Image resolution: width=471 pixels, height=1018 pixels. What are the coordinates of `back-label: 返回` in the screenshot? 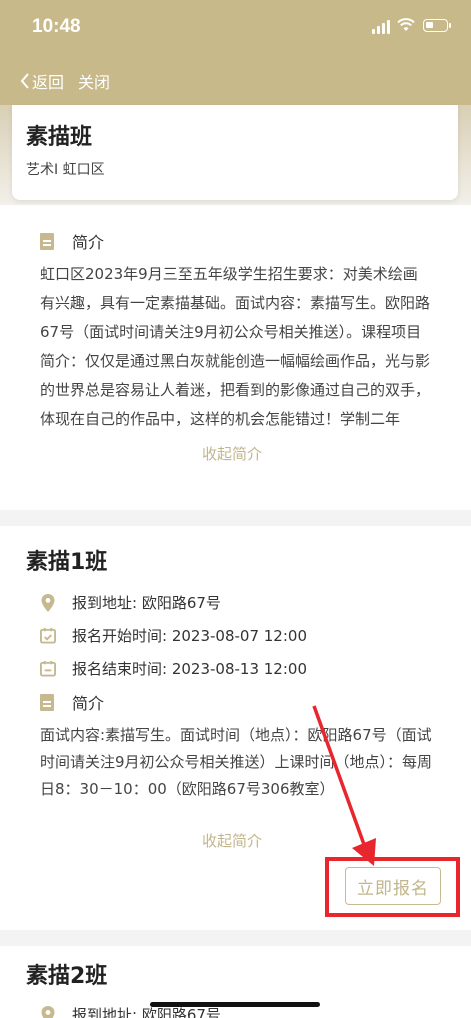 It's located at (48, 82).